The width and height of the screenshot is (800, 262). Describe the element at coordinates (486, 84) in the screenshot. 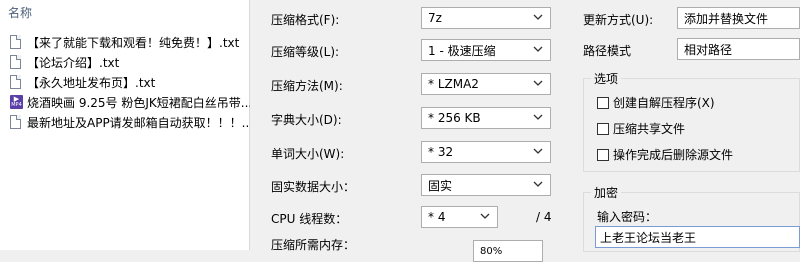

I see `method-select: * LZMA2` at that location.